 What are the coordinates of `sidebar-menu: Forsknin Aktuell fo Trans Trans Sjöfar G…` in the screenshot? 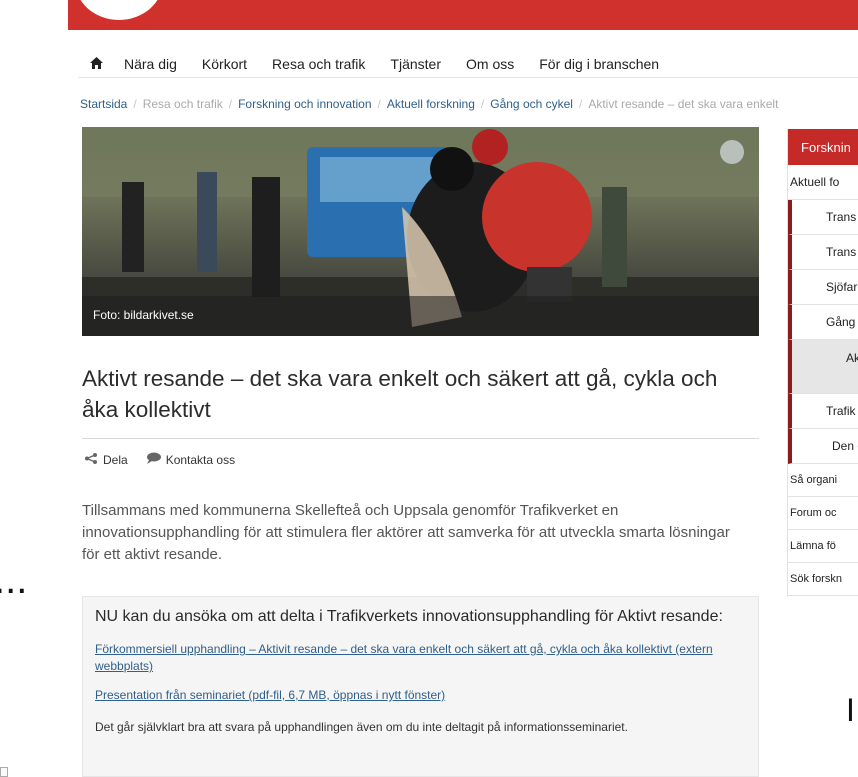 It's located at (822, 363).